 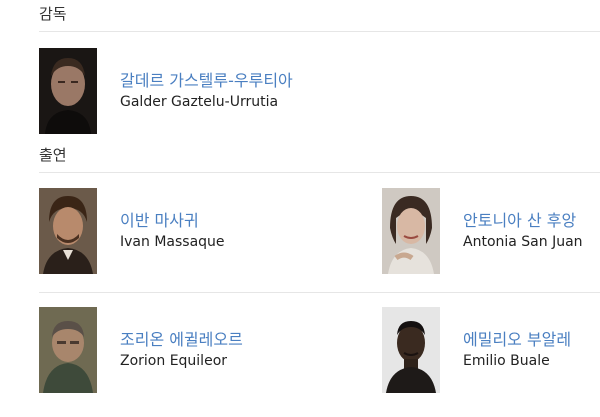 I want to click on person-name-english: Galder Gaztelu-Urrutia, so click(x=199, y=102).